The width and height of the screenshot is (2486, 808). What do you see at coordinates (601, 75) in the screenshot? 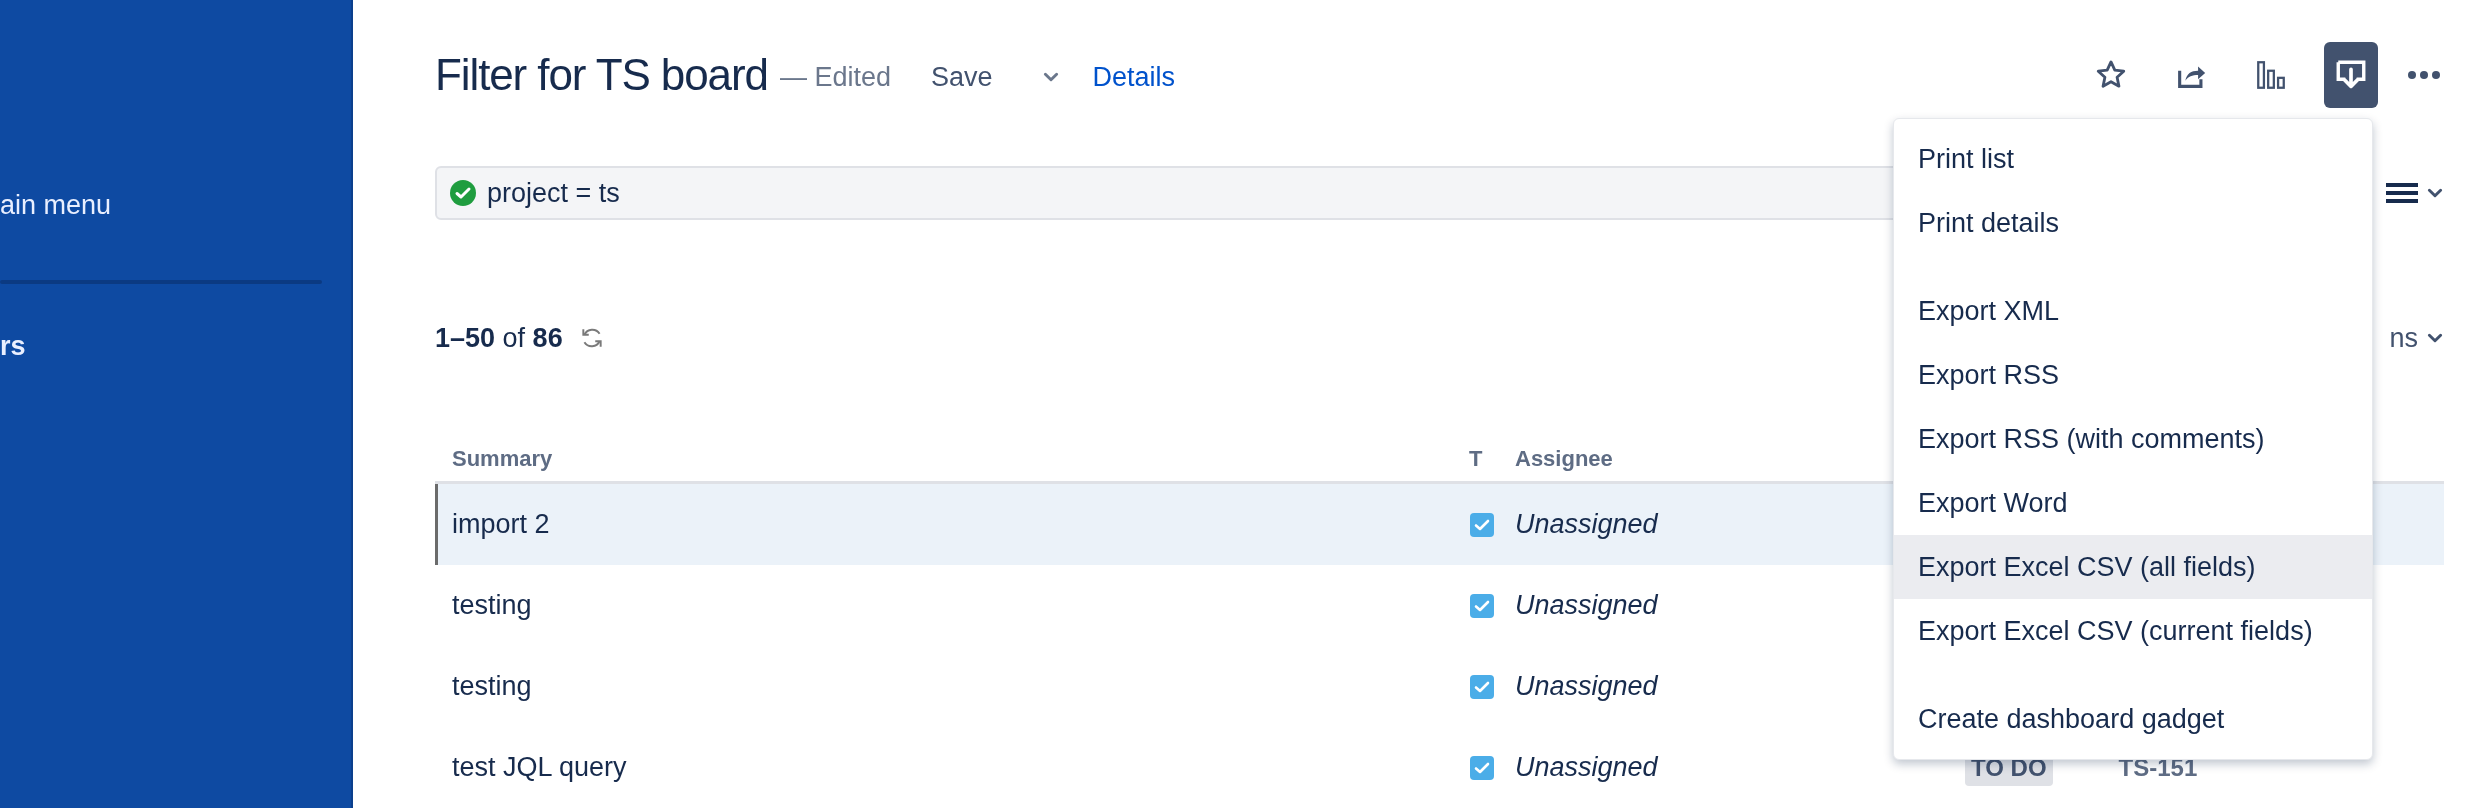
I see `filter-title: Filter for TS board` at bounding box center [601, 75].